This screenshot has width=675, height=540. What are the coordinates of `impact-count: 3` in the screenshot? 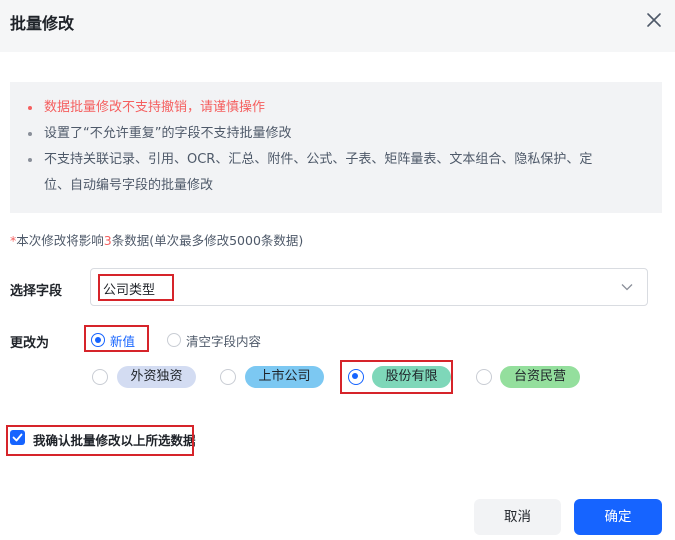 It's located at (107, 240).